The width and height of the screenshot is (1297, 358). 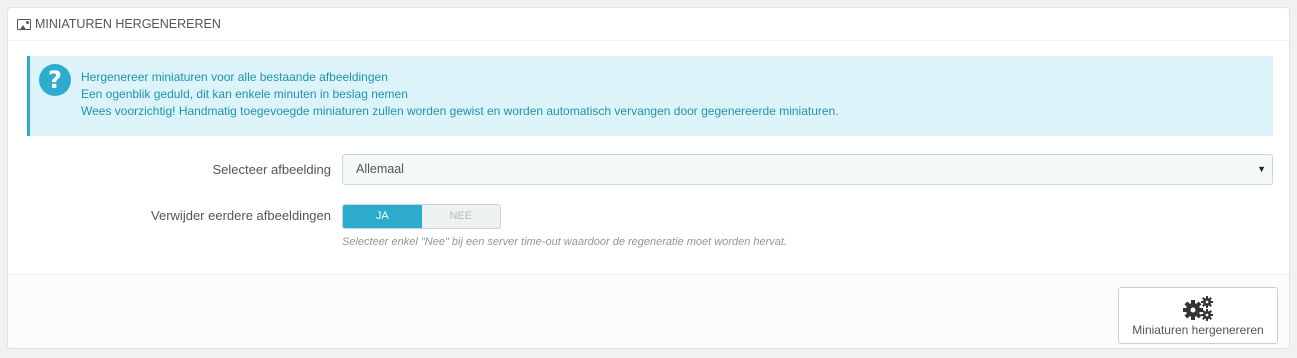 What do you see at coordinates (382, 216) in the screenshot?
I see `switch-option-yes: JA` at bounding box center [382, 216].